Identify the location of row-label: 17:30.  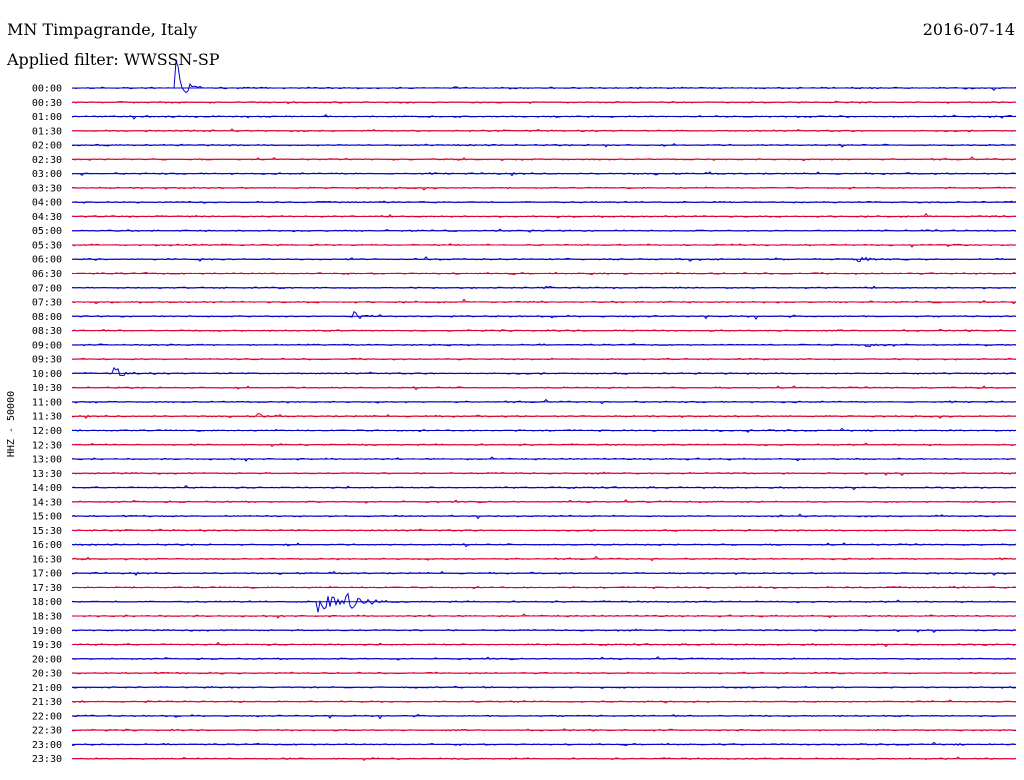
(47, 588).